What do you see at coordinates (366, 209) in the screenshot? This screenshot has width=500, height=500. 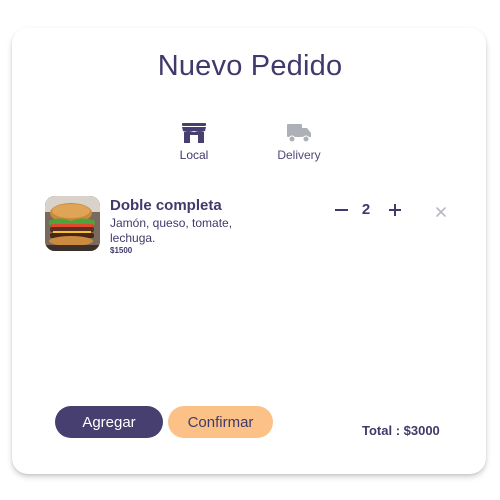 I see `item-quantity: 2` at bounding box center [366, 209].